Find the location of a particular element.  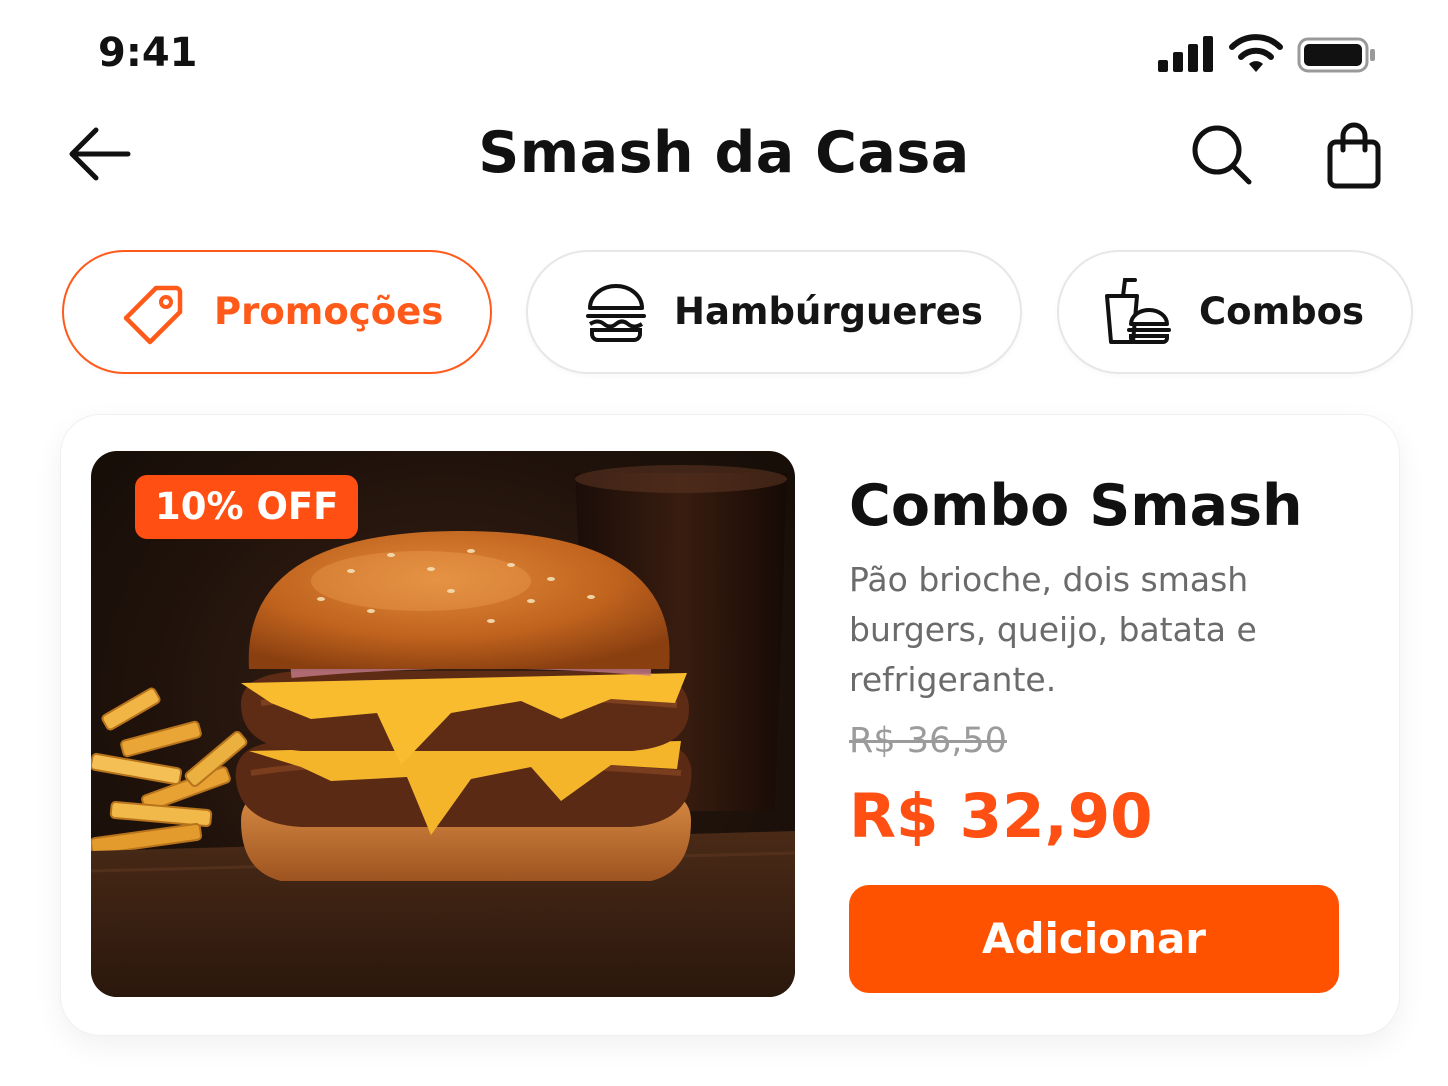

search-button is located at coordinates (1221, 154).